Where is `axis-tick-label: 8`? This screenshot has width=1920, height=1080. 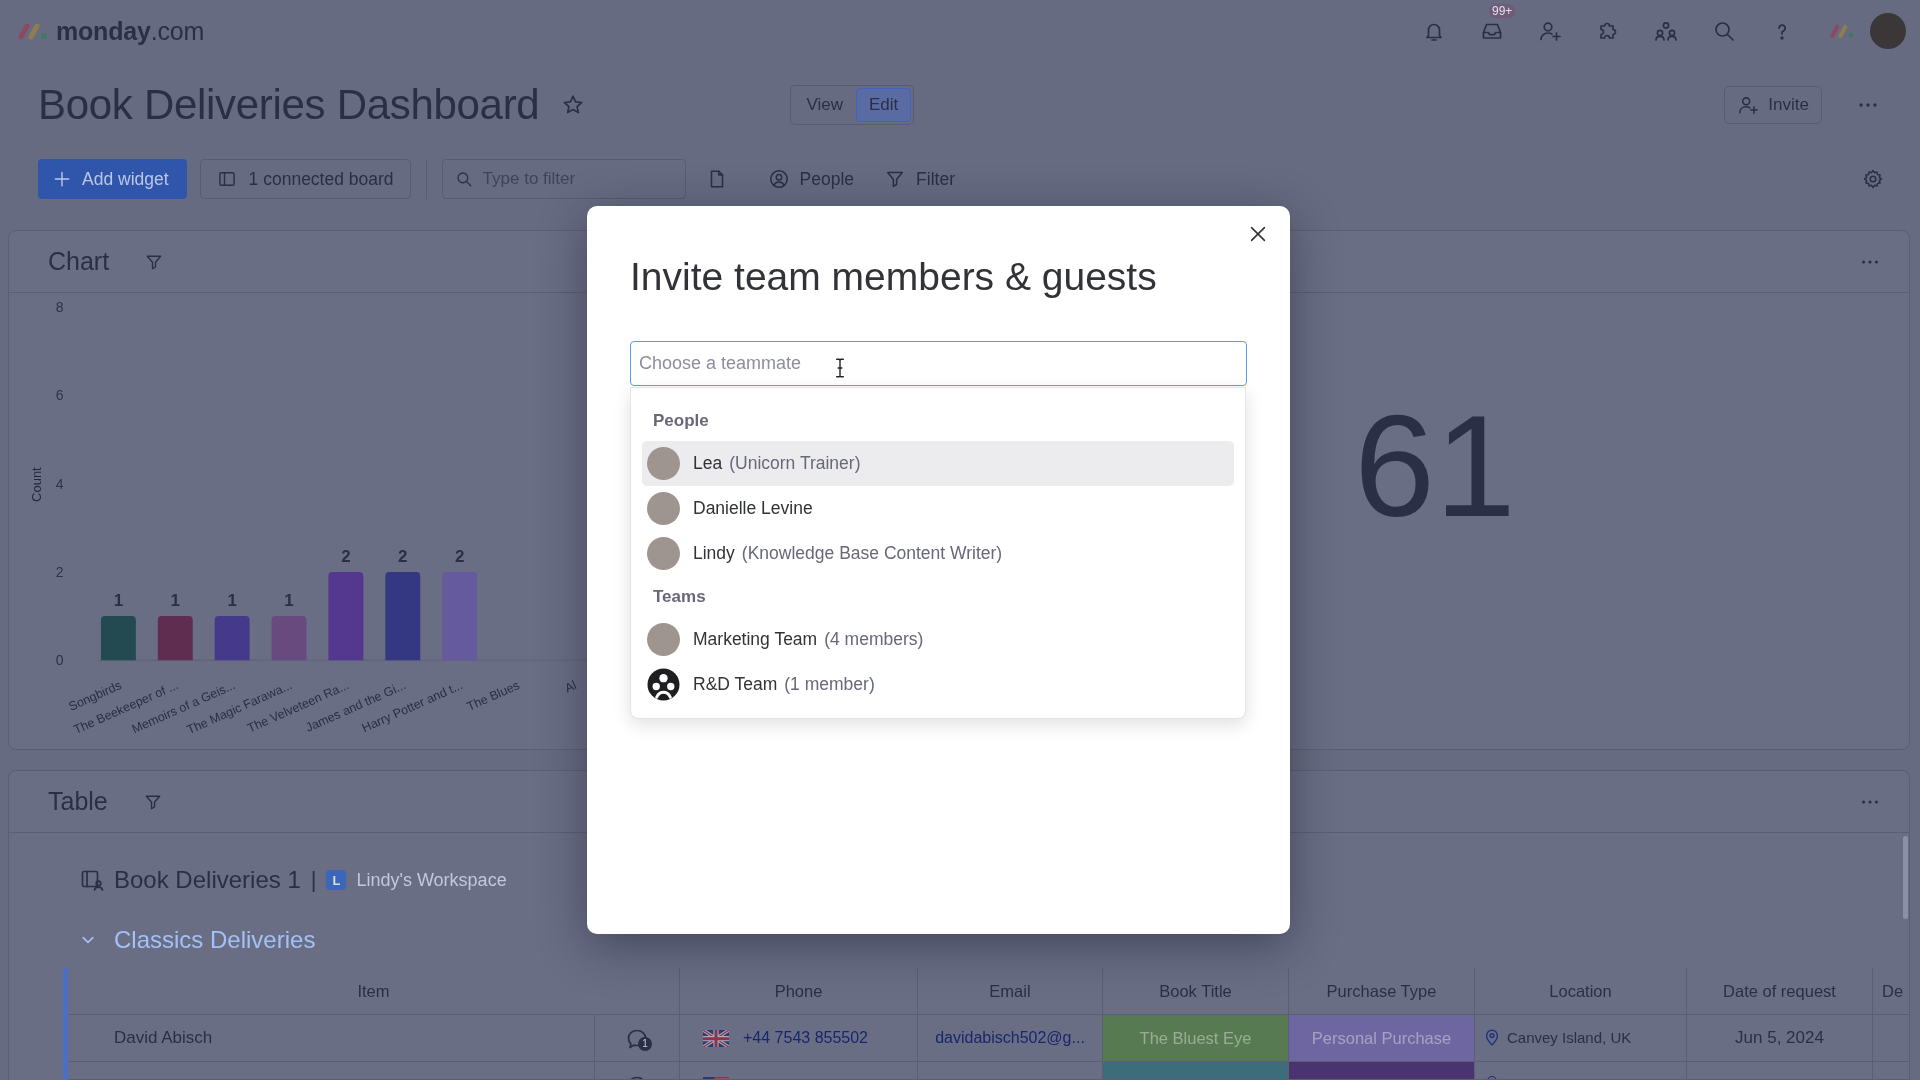 axis-tick-label: 8 is located at coordinates (59, 306).